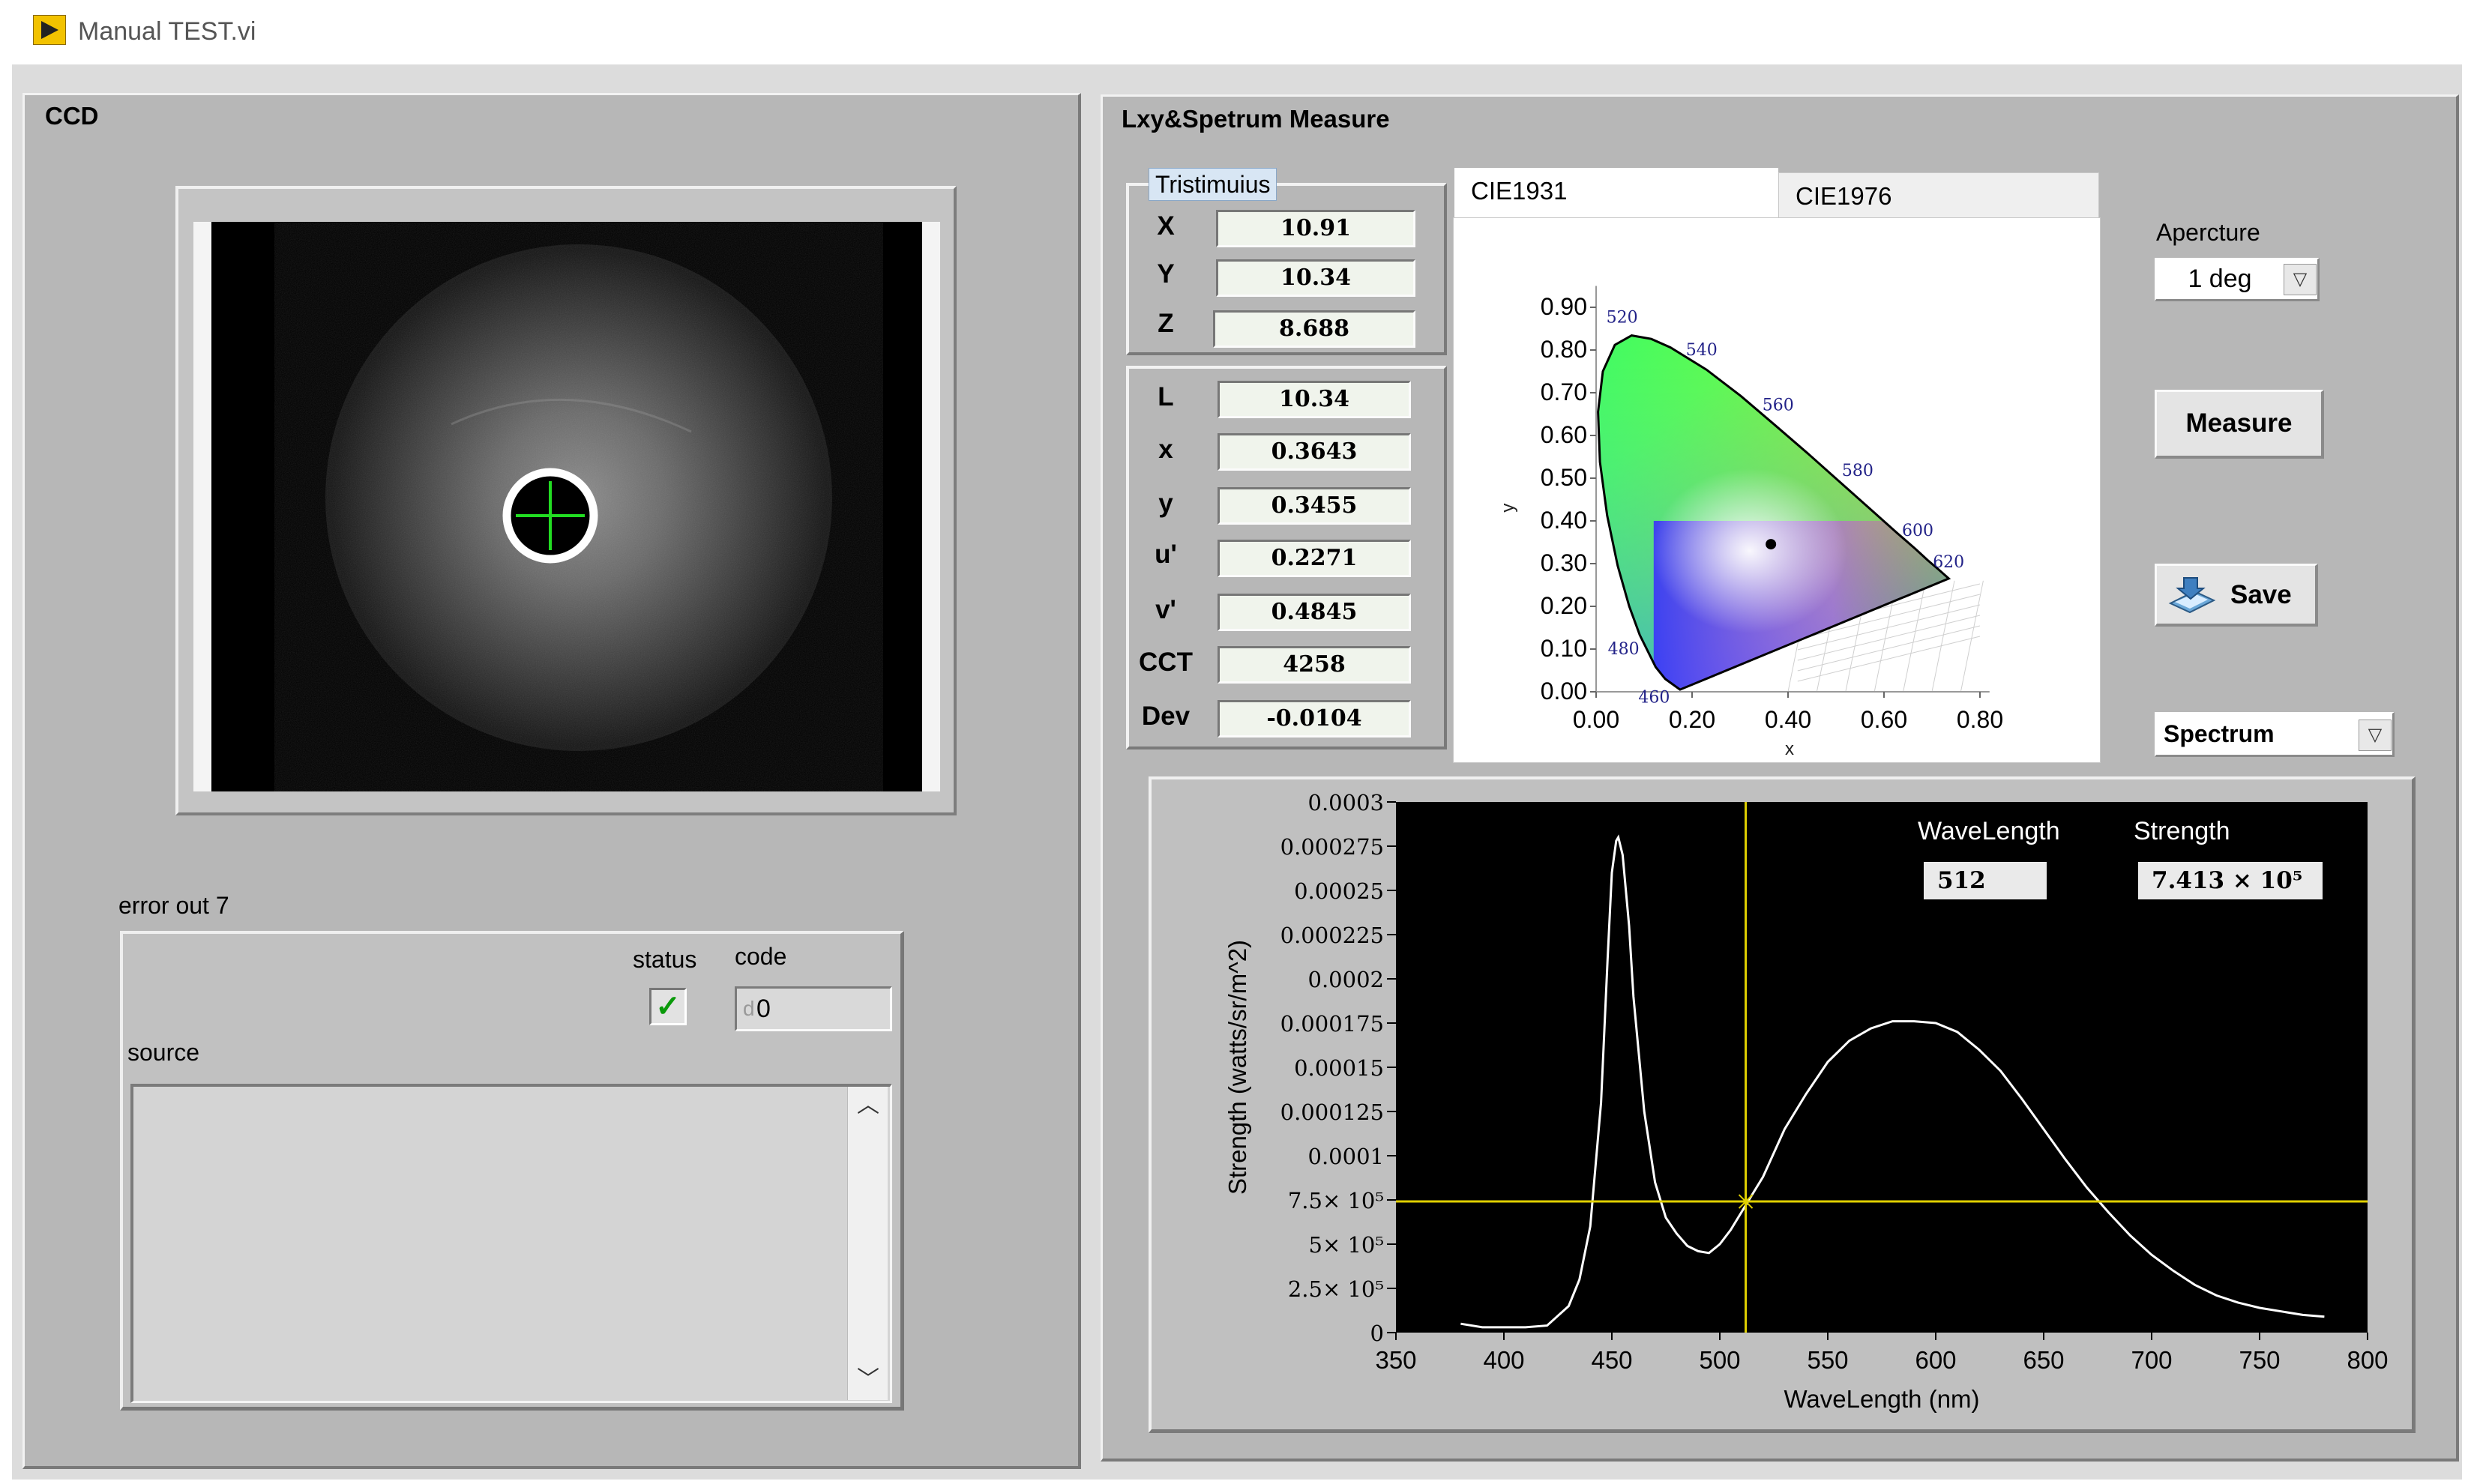 This screenshot has width=2474, height=1484. What do you see at coordinates (1935, 1360) in the screenshot?
I see `x-tick-label: 600` at bounding box center [1935, 1360].